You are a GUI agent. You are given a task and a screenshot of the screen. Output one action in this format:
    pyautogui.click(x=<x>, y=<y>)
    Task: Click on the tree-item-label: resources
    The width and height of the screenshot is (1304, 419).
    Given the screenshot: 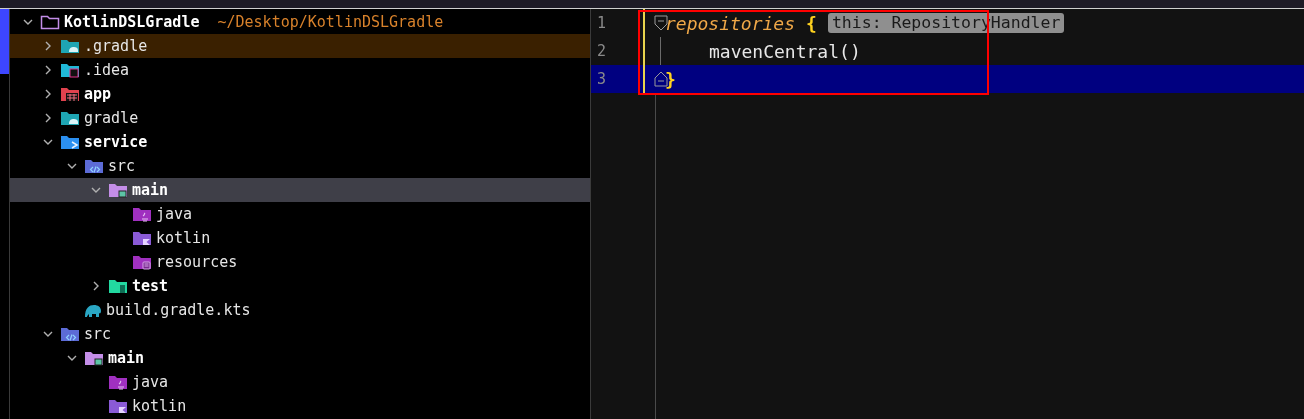 What is the action you would take?
    pyautogui.click(x=197, y=262)
    